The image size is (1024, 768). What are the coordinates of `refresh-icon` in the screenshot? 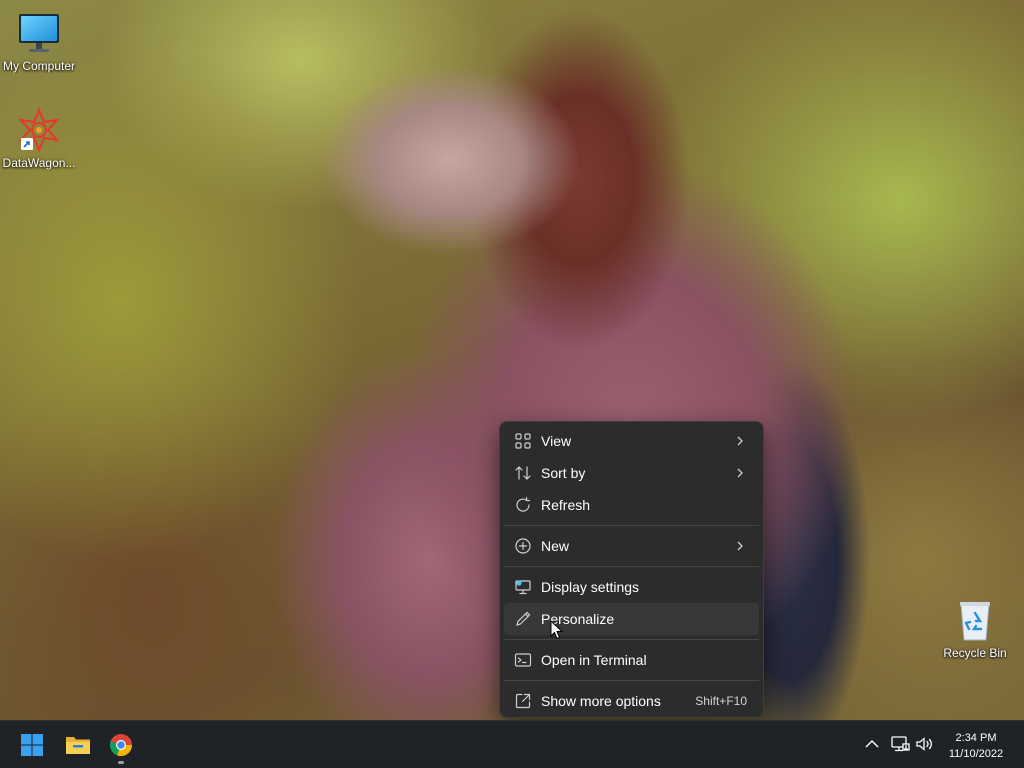 It's located at (523, 504).